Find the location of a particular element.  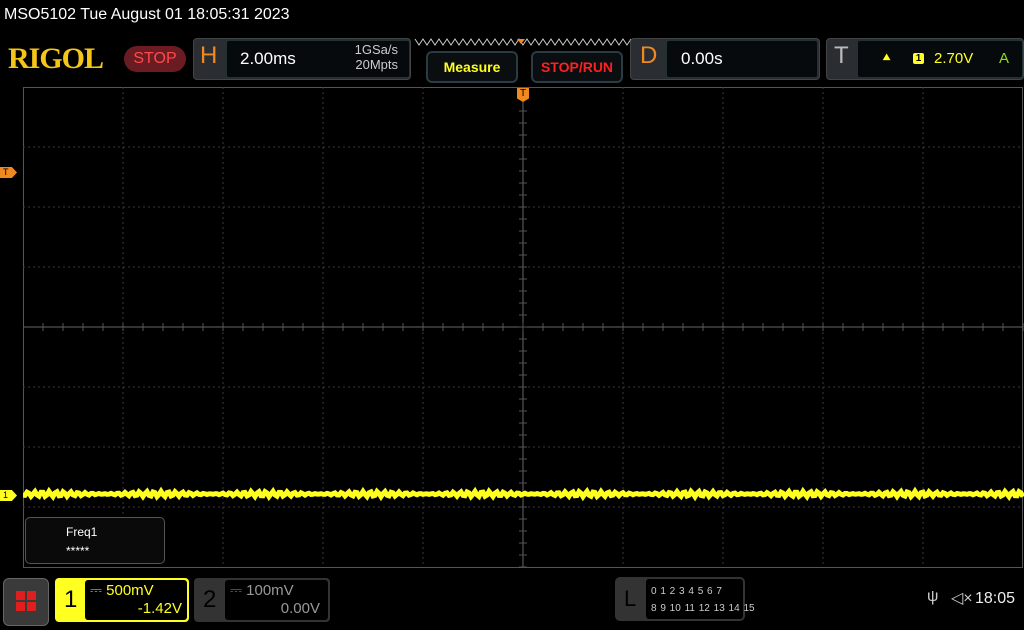

main-menu-button is located at coordinates (26, 602).